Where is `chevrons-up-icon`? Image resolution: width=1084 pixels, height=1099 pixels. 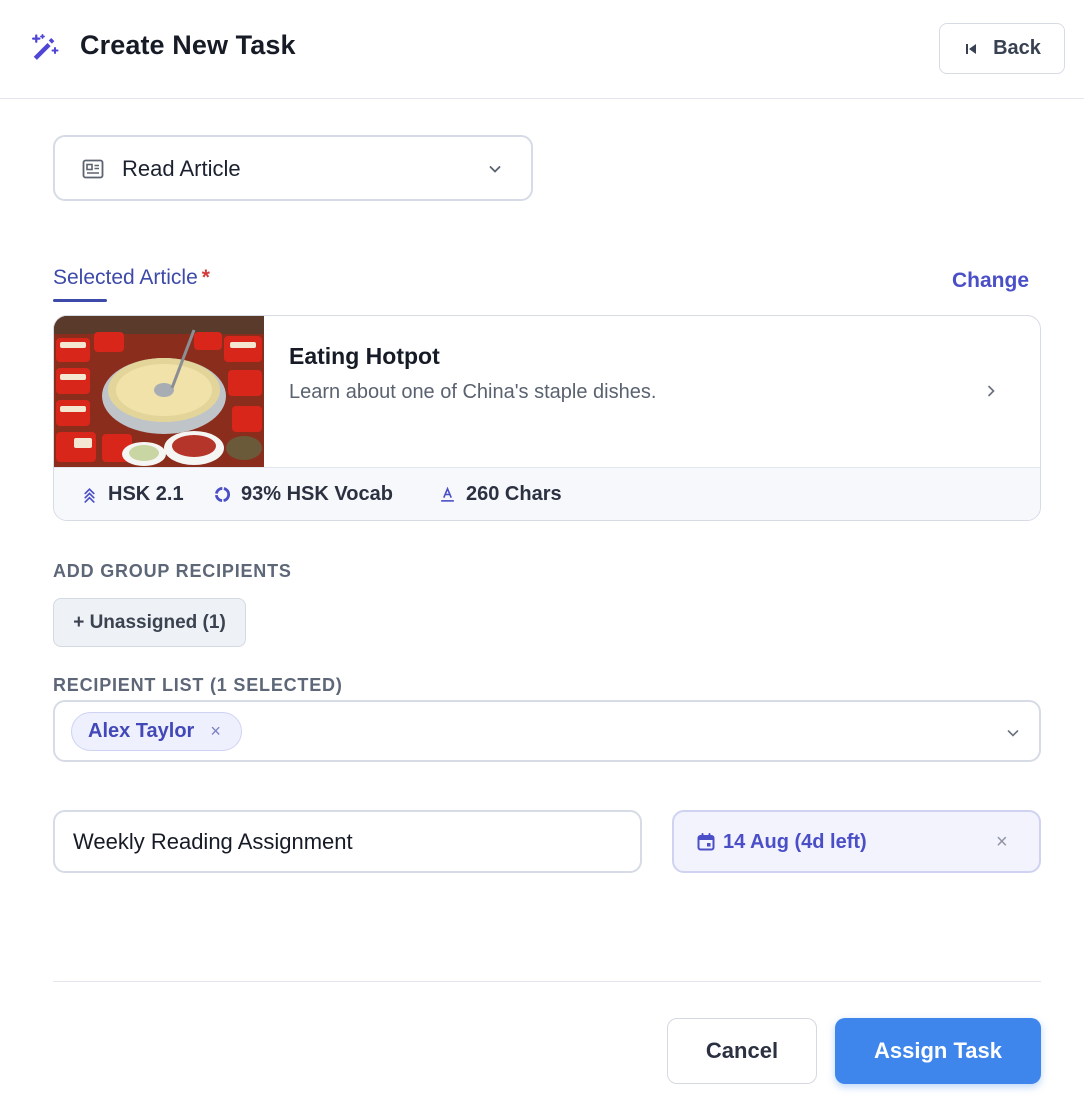 chevrons-up-icon is located at coordinates (89, 495).